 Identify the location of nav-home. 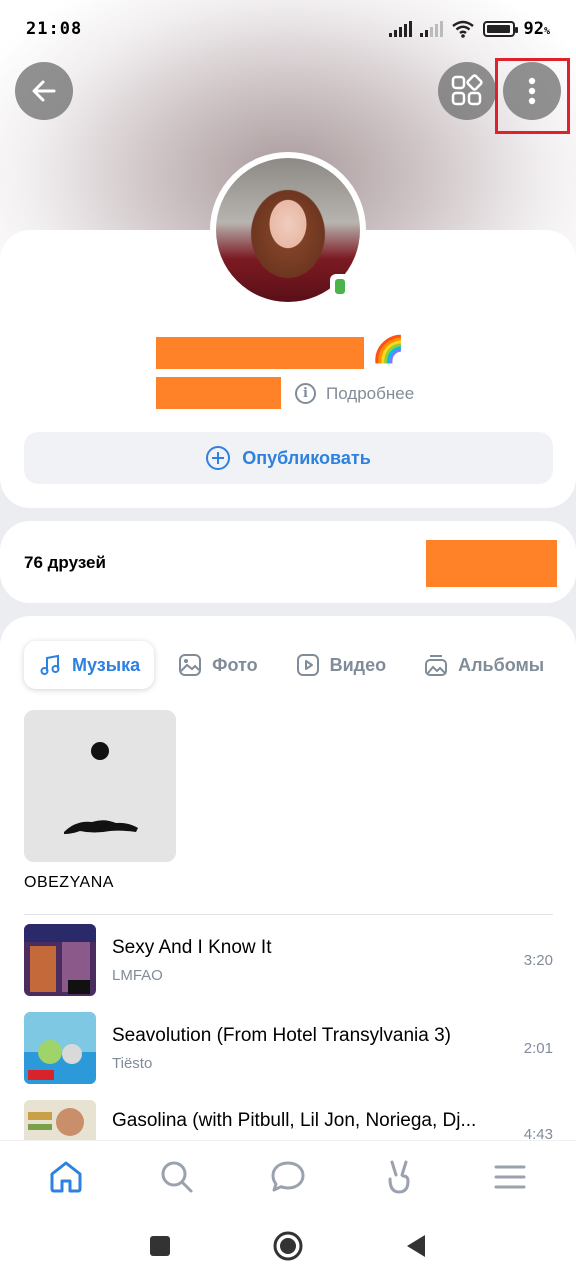
(66, 1177).